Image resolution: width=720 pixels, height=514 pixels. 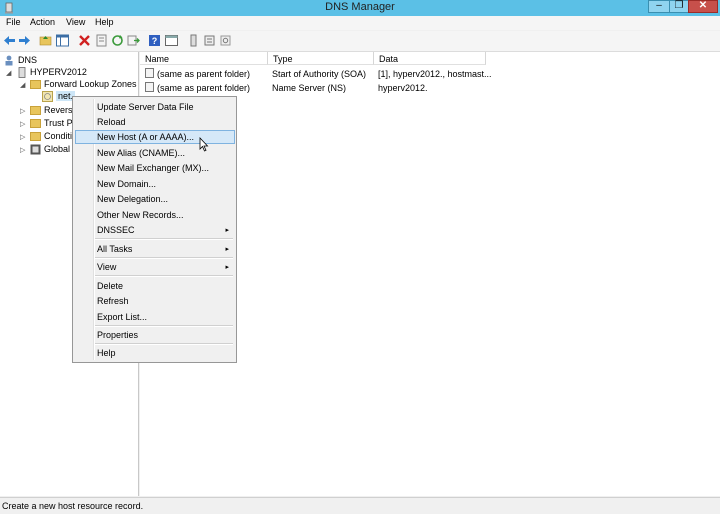 I want to click on log-book-icon, so click(x=35, y=149).